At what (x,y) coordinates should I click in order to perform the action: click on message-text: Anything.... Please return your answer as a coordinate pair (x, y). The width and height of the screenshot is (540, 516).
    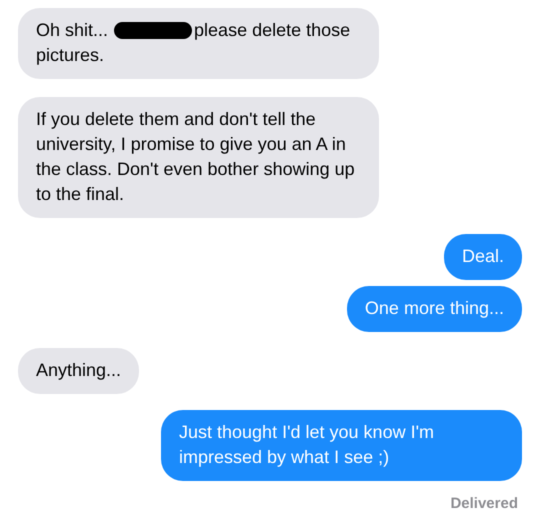
    Looking at the image, I should click on (79, 370).